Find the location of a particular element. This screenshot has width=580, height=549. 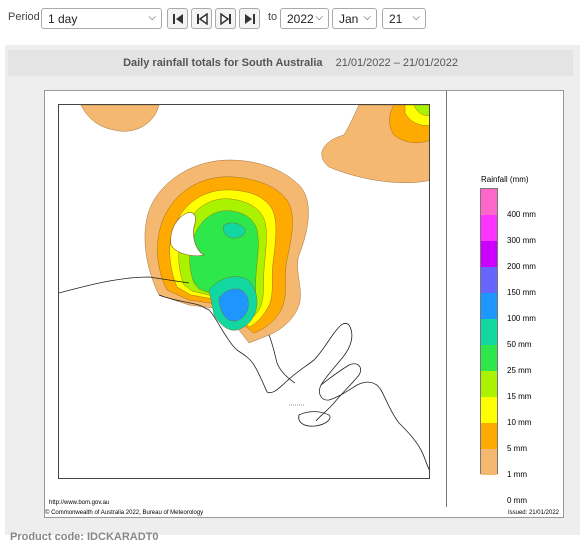

legend-label: 0 mm is located at coordinates (517, 500).